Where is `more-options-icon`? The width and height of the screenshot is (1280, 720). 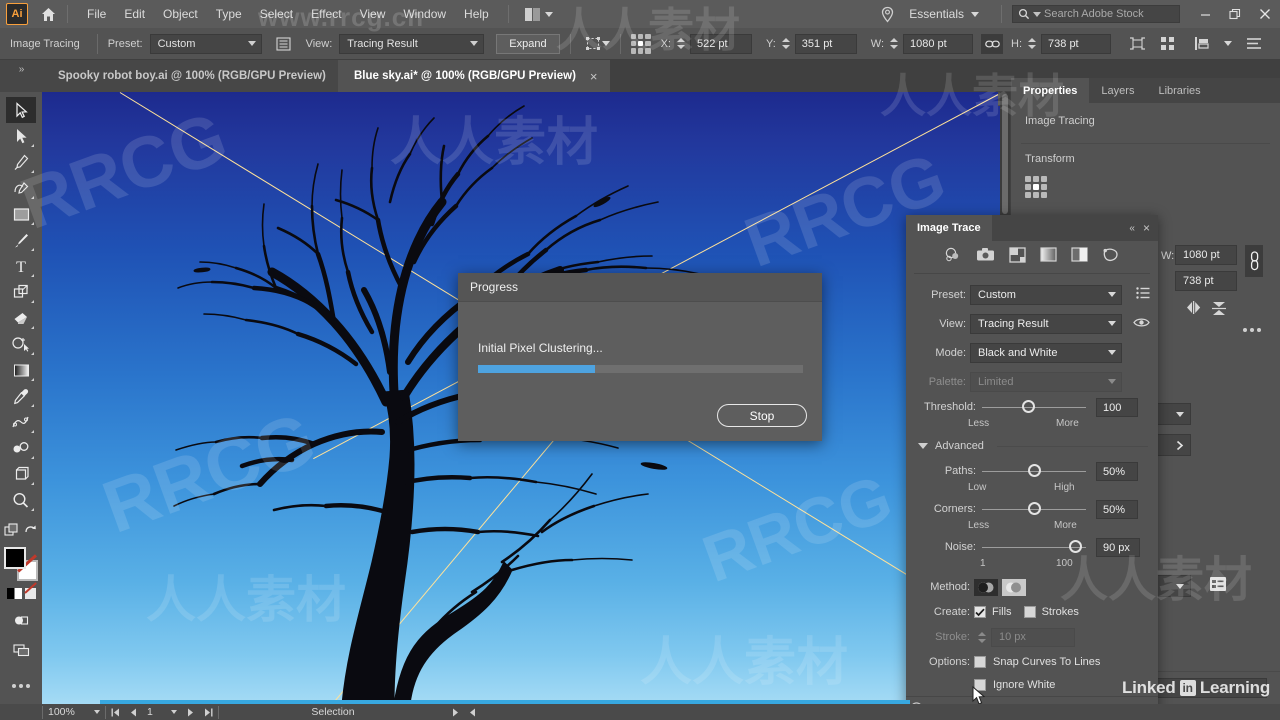 more-options-icon is located at coordinates (1252, 330).